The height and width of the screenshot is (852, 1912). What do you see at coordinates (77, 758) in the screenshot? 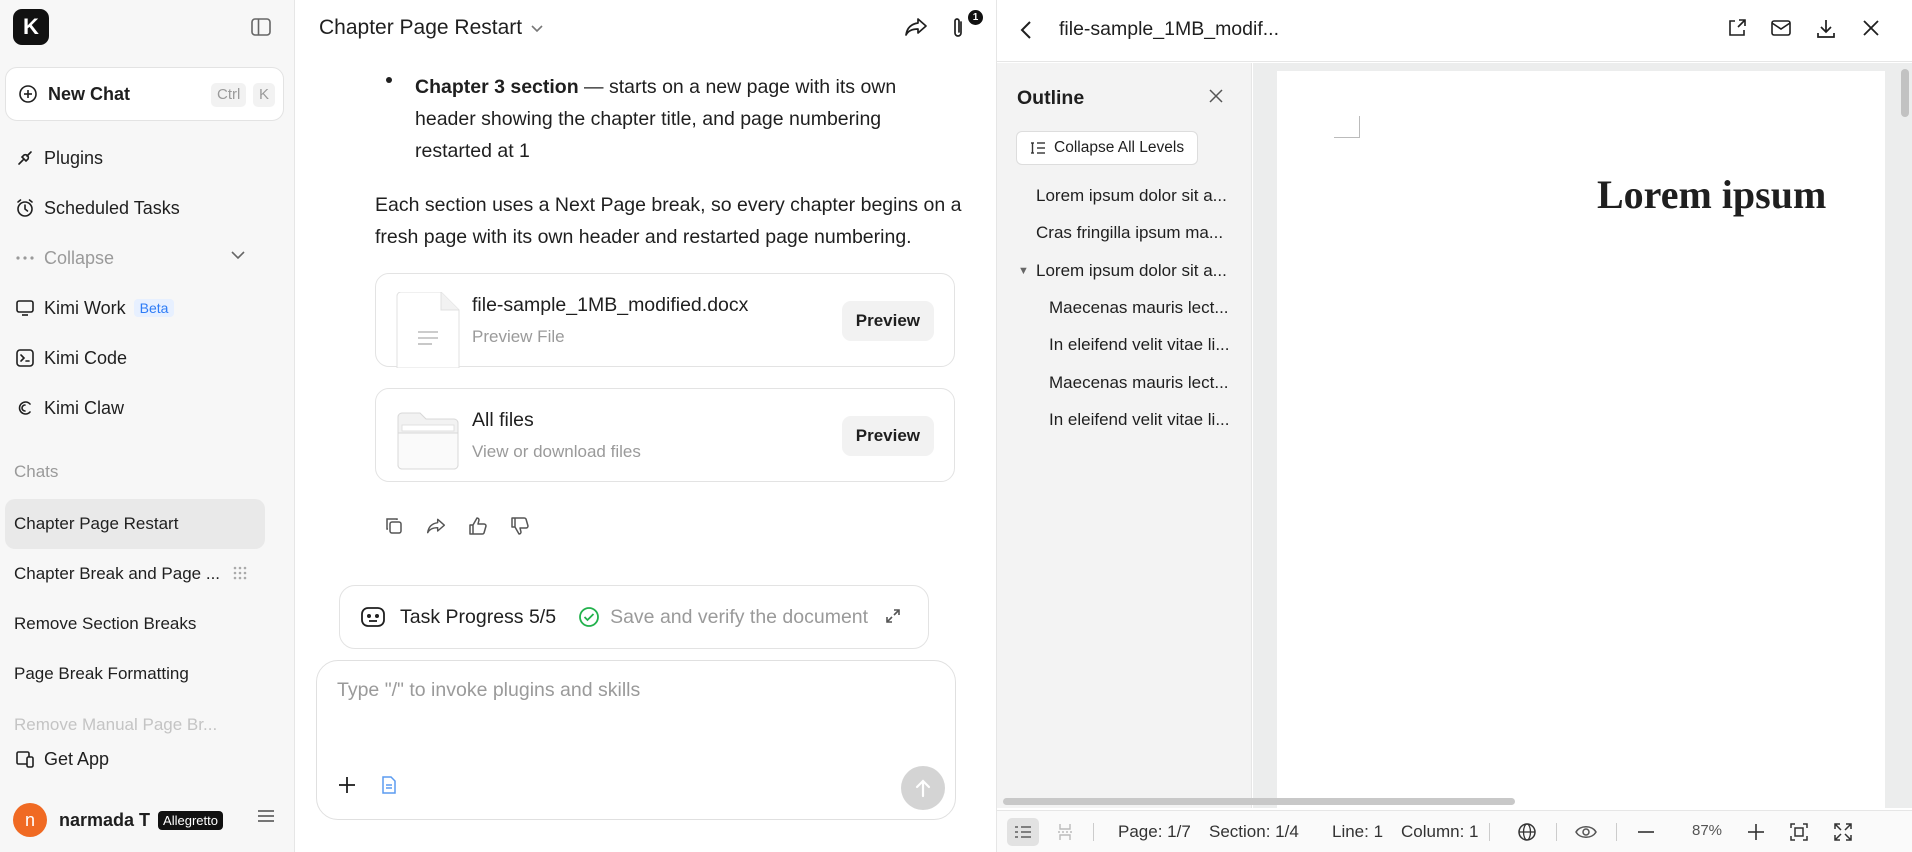
I see `get-app-label: Get App` at bounding box center [77, 758].